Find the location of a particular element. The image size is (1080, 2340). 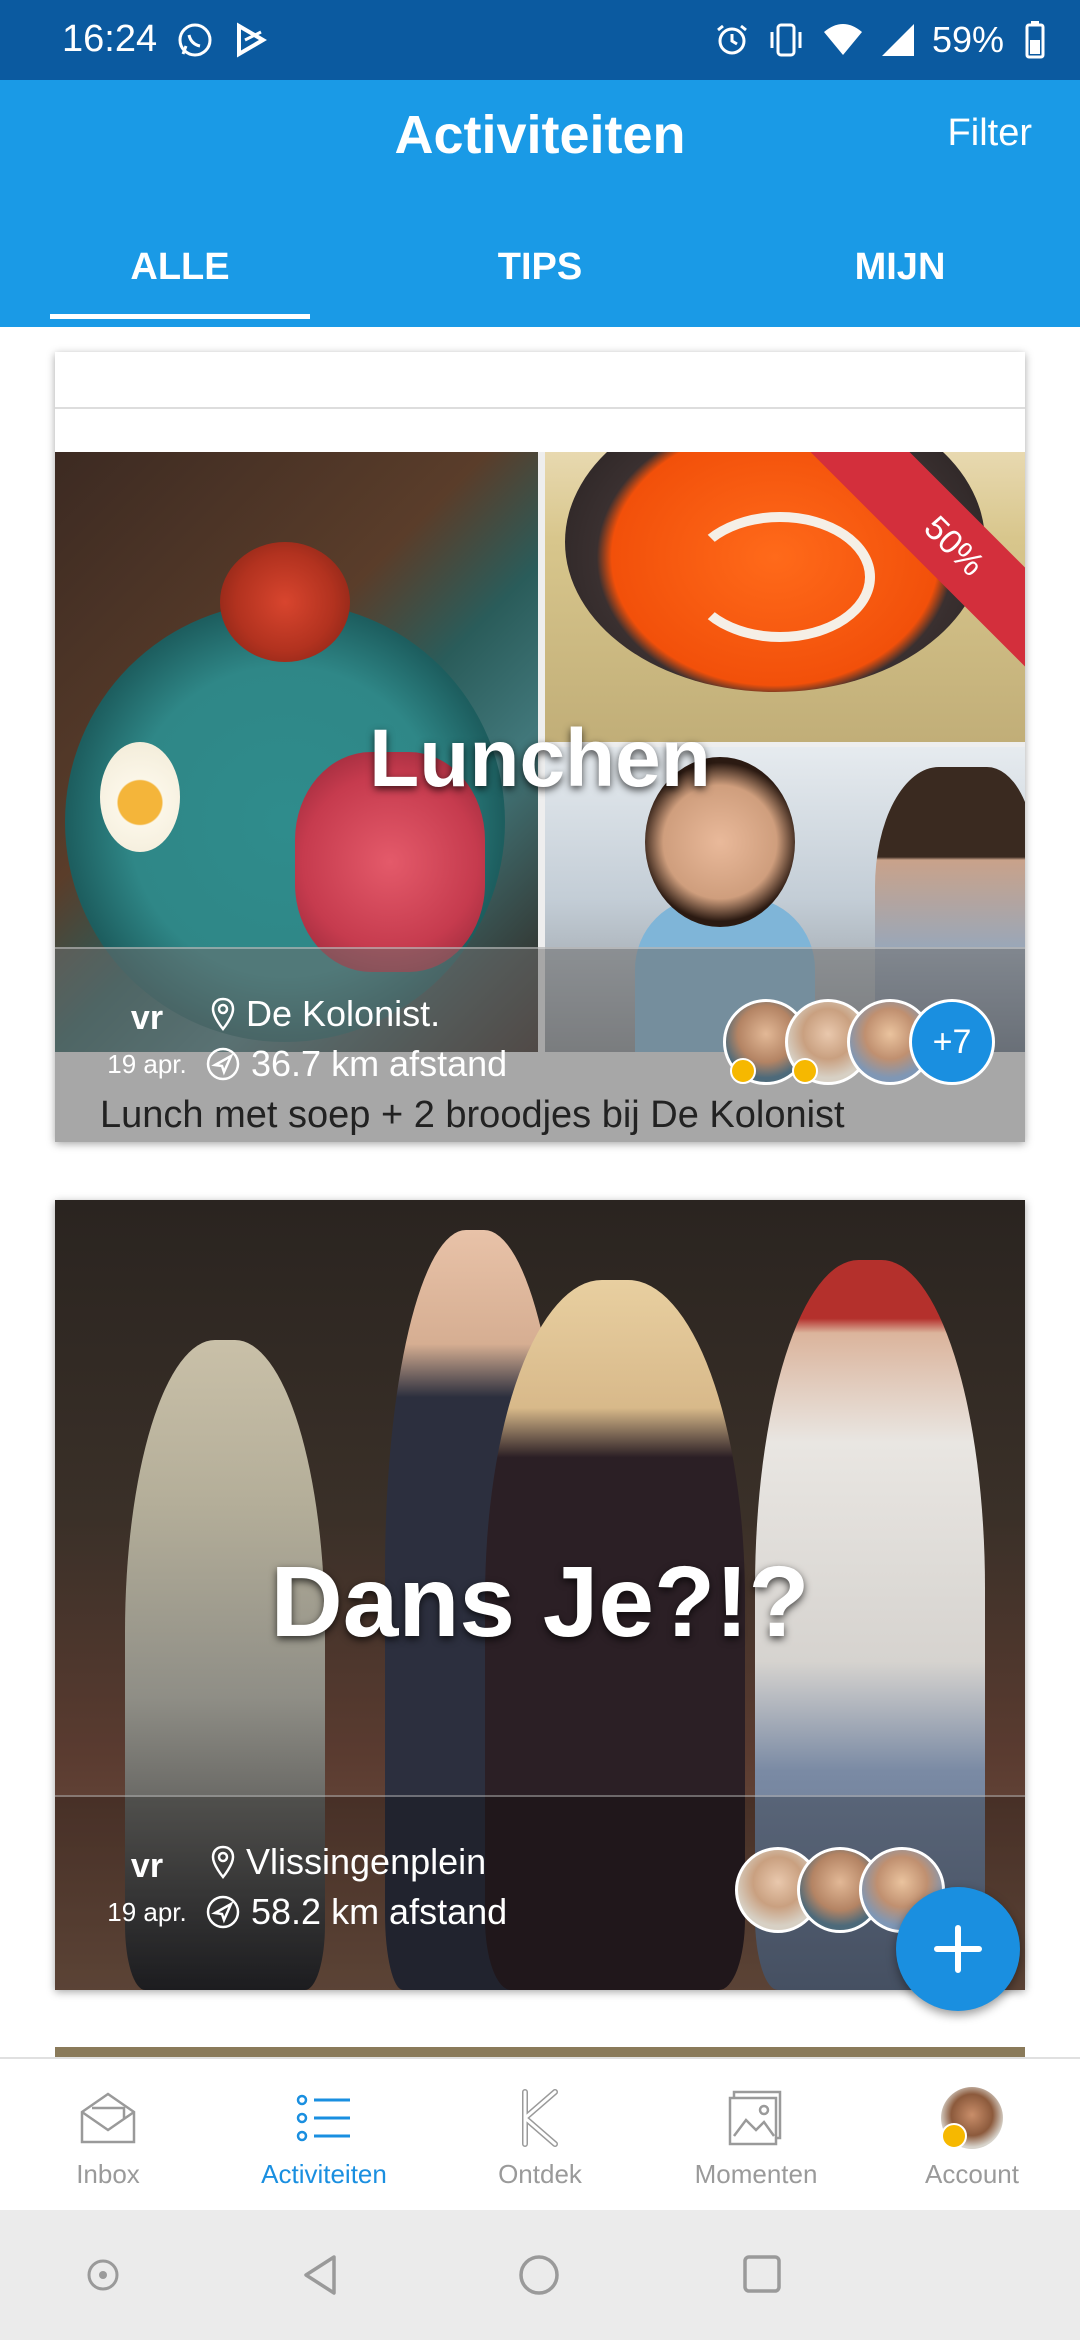

location-name: De Kolonist. is located at coordinates (343, 1013).